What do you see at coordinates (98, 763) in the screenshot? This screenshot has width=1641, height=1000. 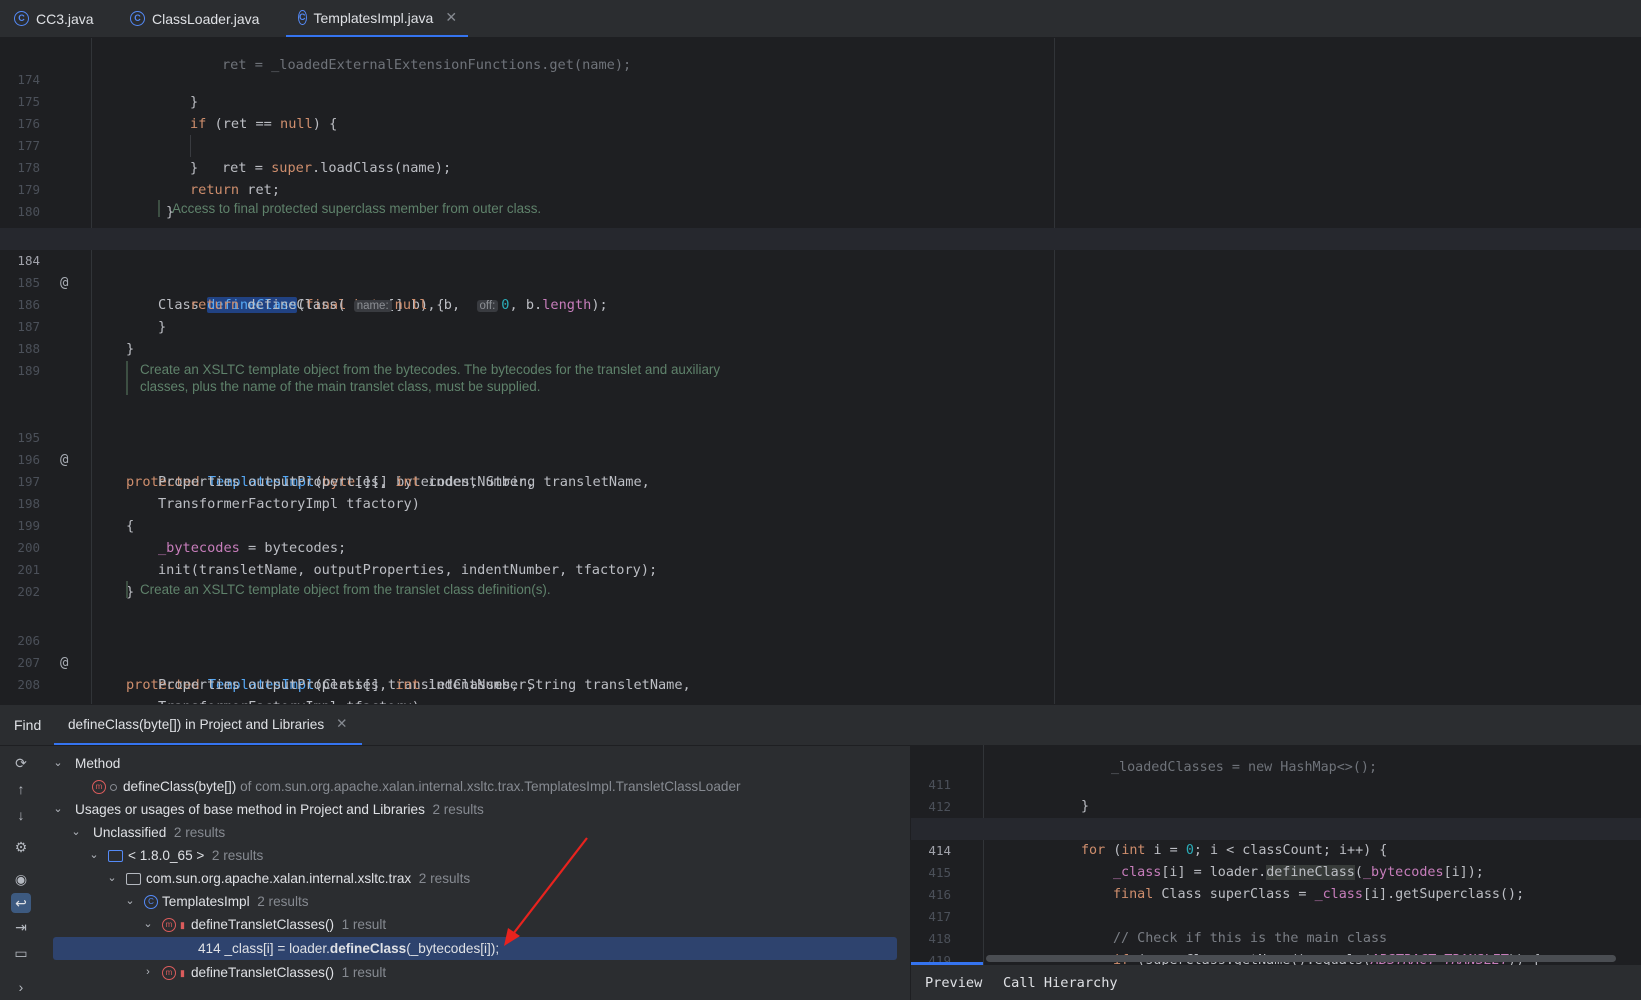 I see `tree-label: Method` at bounding box center [98, 763].